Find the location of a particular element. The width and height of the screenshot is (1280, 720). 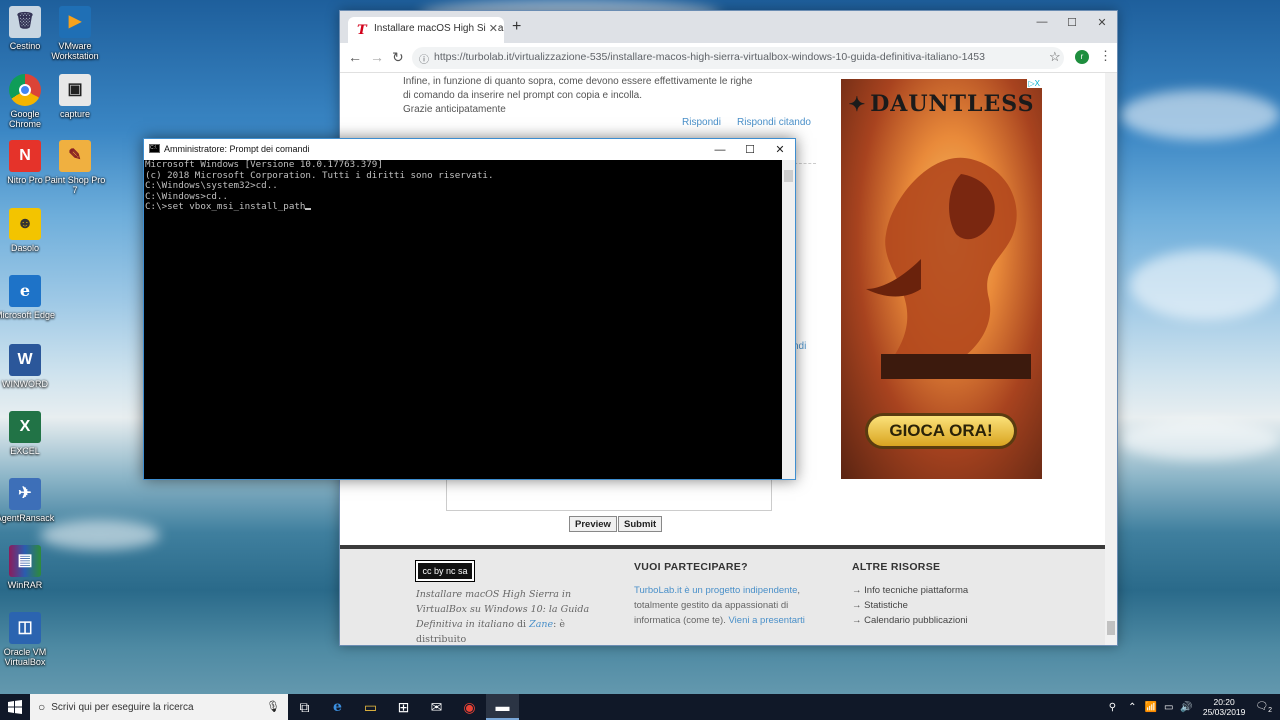

start-button is located at coordinates (15, 707).